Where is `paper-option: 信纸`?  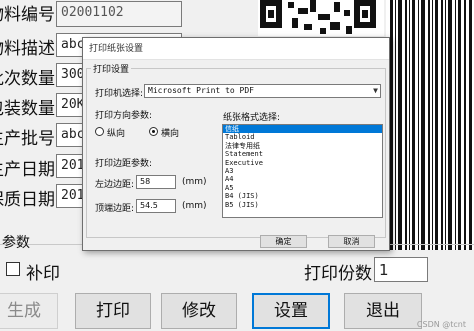
paper-option: 信纸 is located at coordinates (302, 129).